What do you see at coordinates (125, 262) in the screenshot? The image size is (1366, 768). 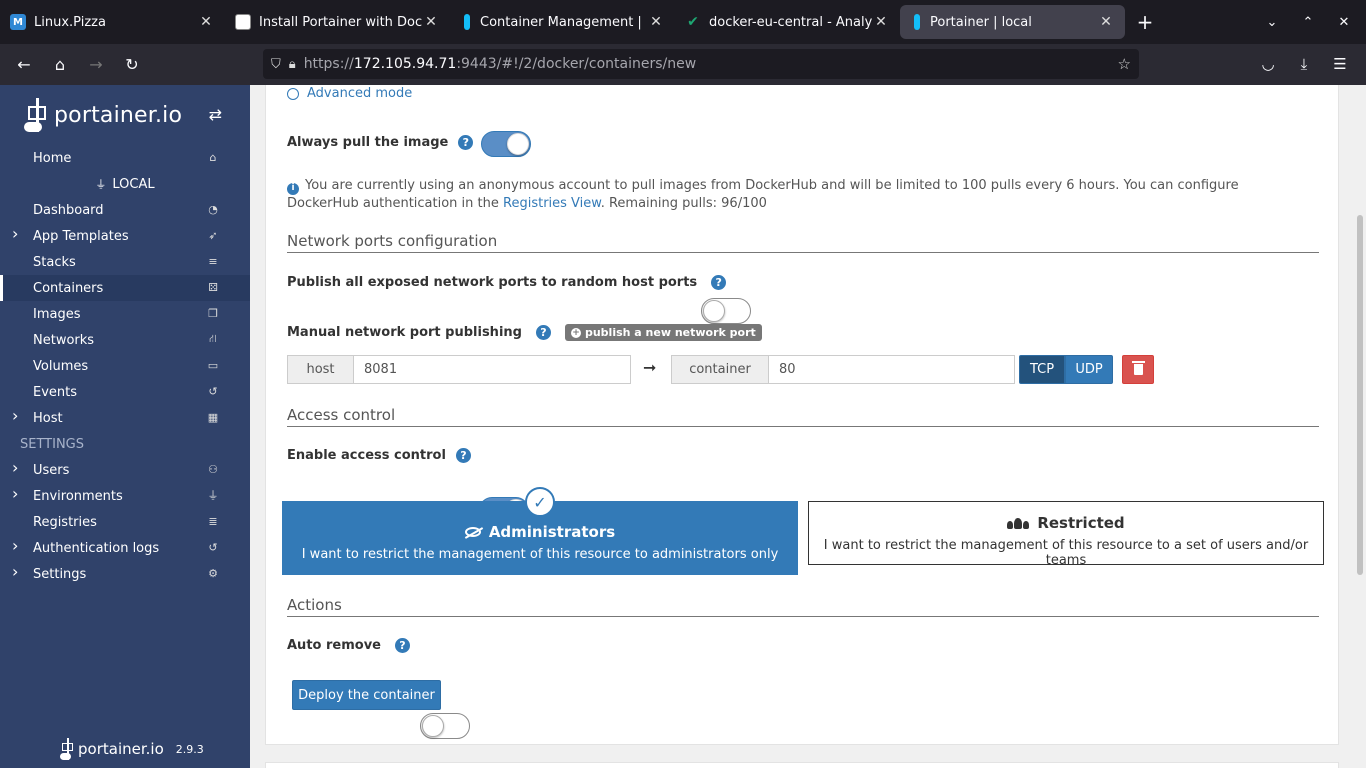 I see `sidebar-item-stacks: Stacks ≡` at bounding box center [125, 262].